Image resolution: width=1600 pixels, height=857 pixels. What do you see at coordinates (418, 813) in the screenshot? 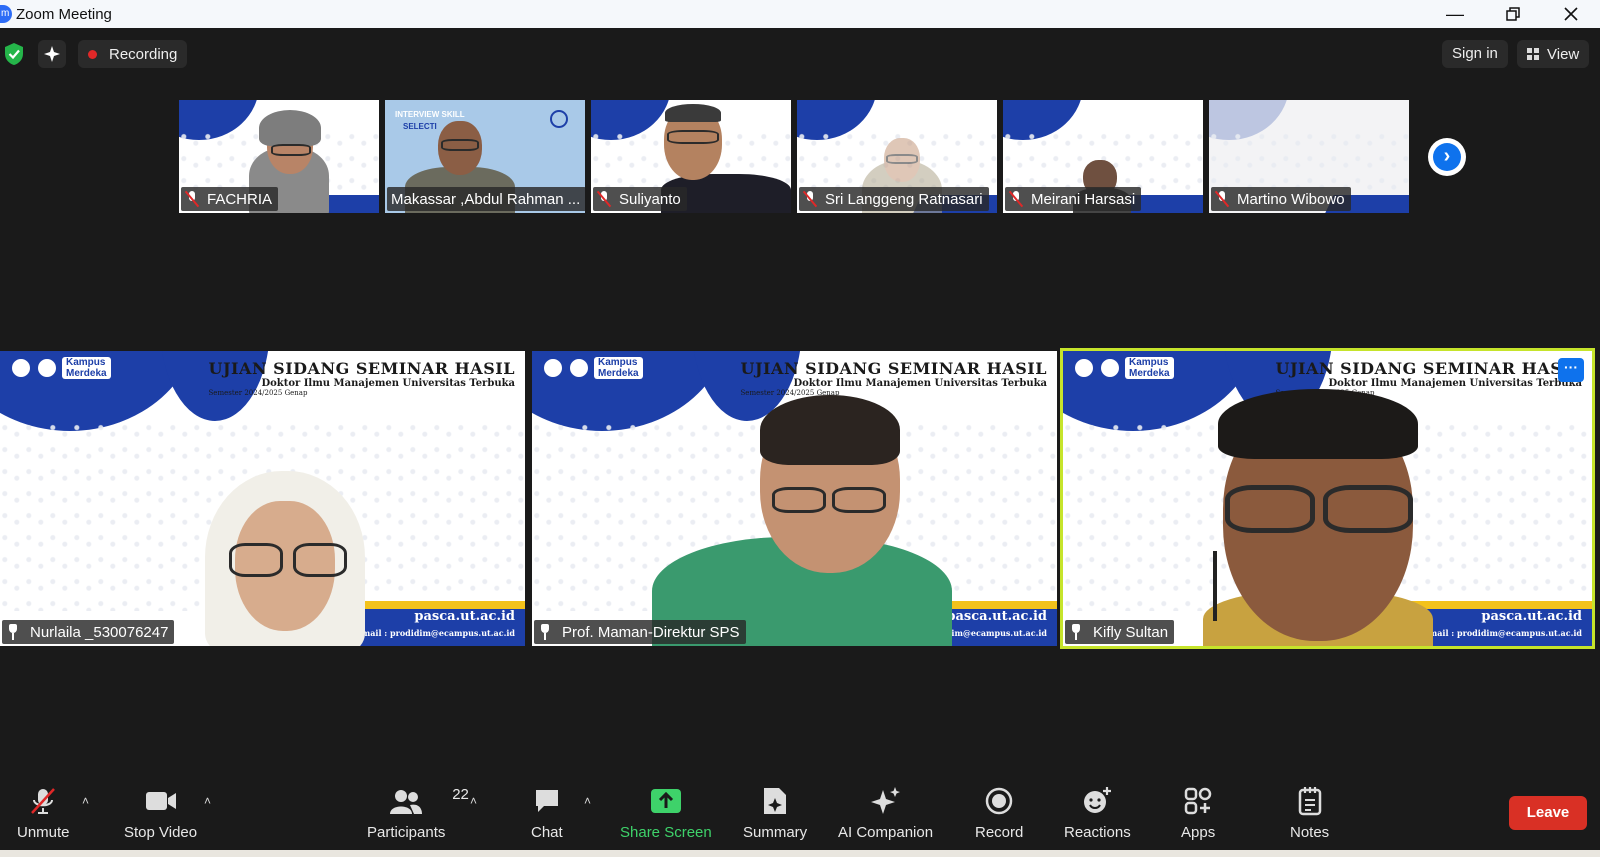
I see `participants-button: 22 Participants` at bounding box center [418, 813].